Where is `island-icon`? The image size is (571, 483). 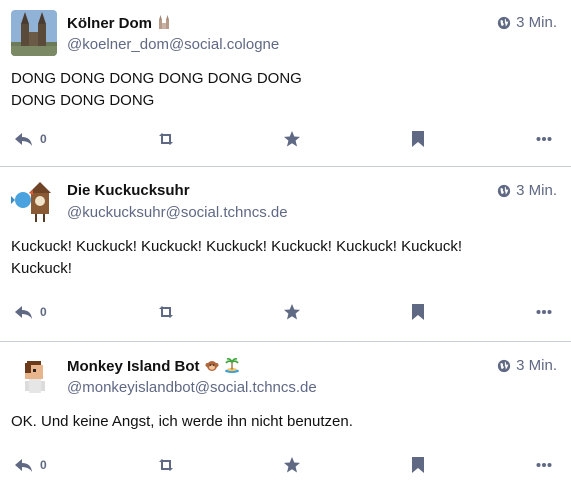 island-icon is located at coordinates (232, 367).